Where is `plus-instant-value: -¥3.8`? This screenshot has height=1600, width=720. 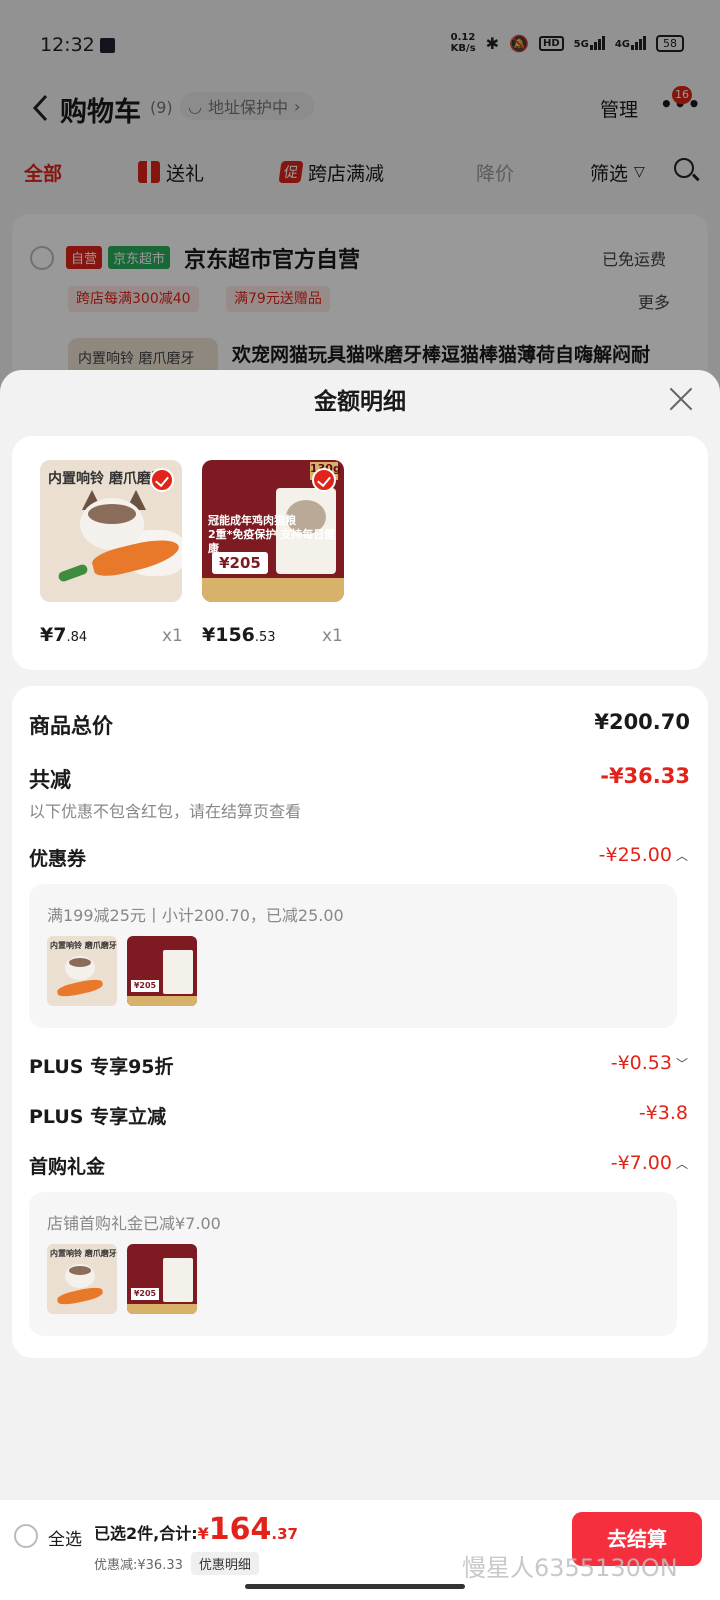
plus-instant-value: -¥3.8 is located at coordinates (663, 1113).